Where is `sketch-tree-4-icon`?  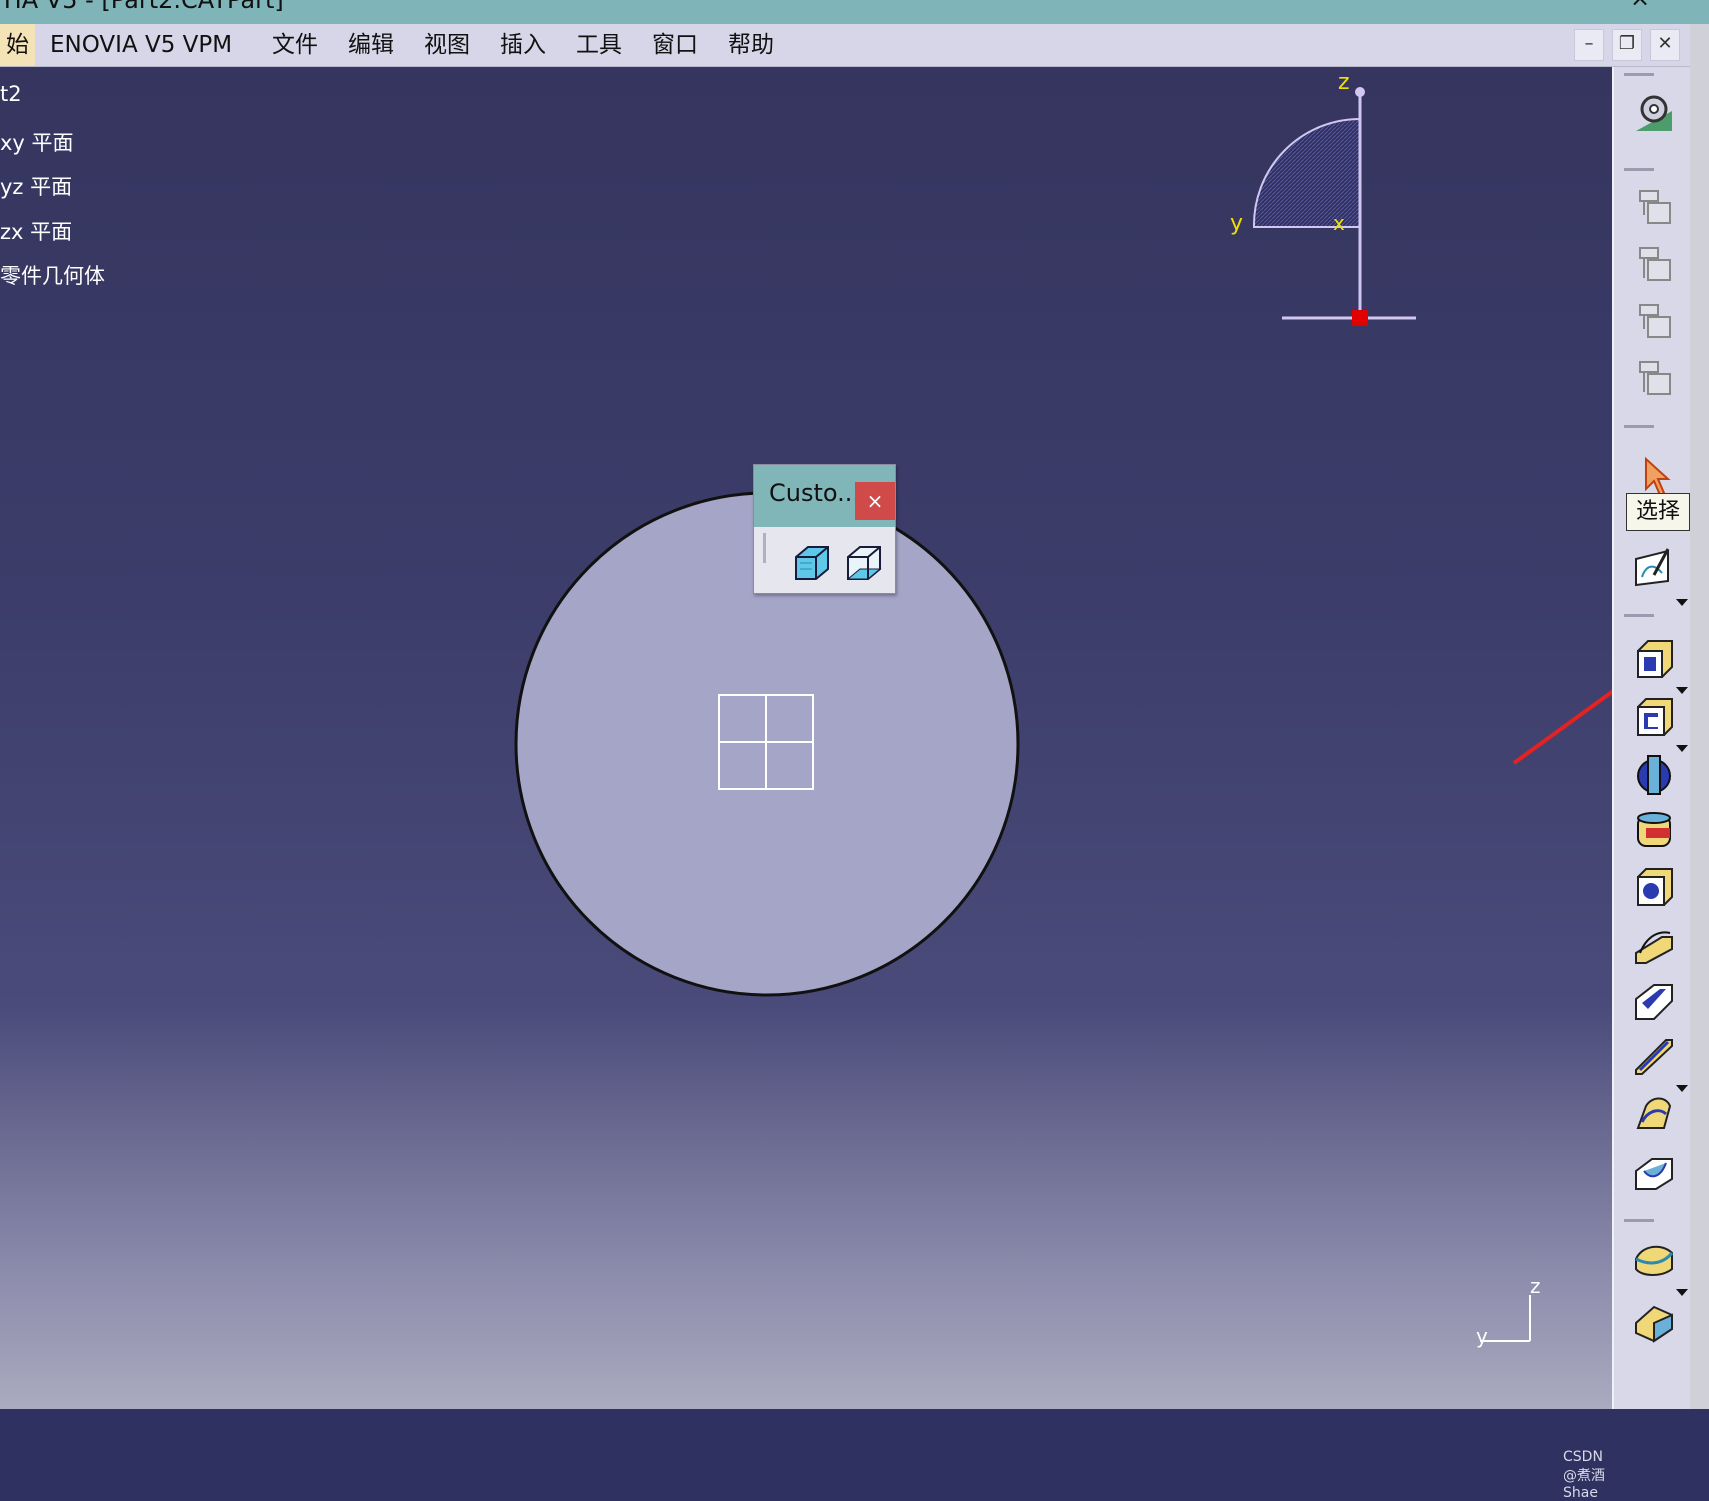 sketch-tree-4-icon is located at coordinates (1655, 378).